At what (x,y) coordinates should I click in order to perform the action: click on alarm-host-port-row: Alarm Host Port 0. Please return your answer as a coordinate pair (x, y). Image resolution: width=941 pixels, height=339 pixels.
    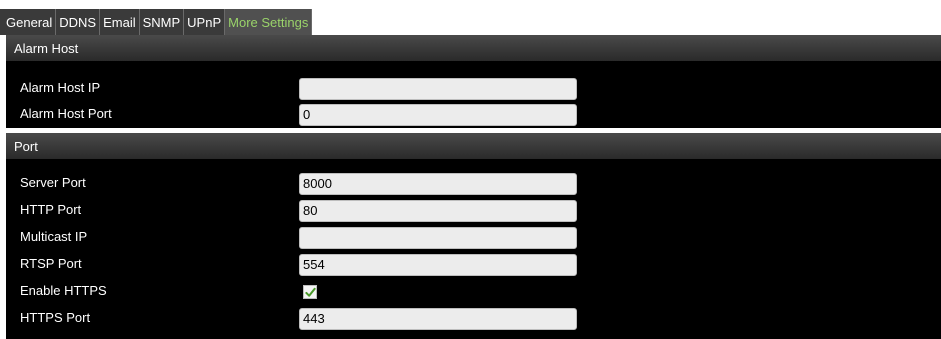
    Looking at the image, I should click on (473, 114).